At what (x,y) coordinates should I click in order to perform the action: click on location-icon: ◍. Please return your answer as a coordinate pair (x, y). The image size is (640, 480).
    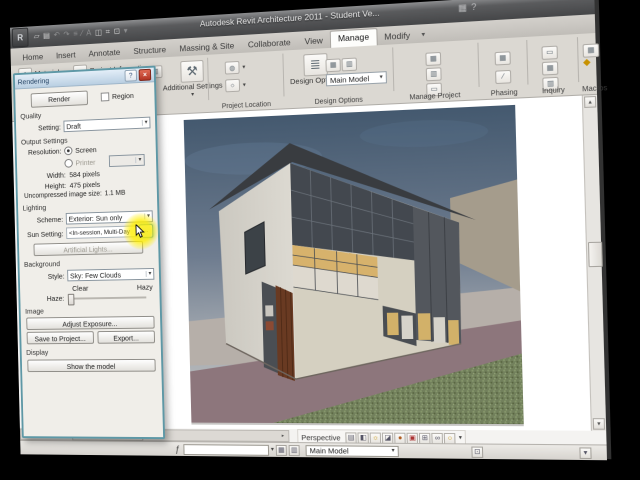
    Looking at the image, I should click on (232, 67).